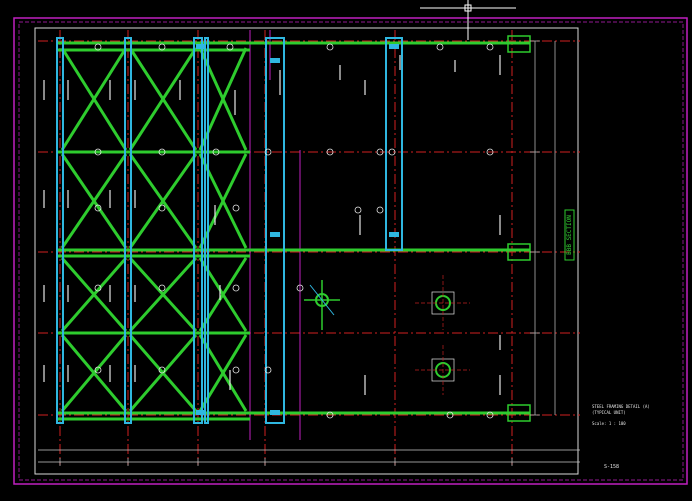 This screenshot has width=692, height=501. What do you see at coordinates (621, 406) in the screenshot?
I see `title-line-1: STEEL FRAMING DETAIL (A)` at bounding box center [621, 406].